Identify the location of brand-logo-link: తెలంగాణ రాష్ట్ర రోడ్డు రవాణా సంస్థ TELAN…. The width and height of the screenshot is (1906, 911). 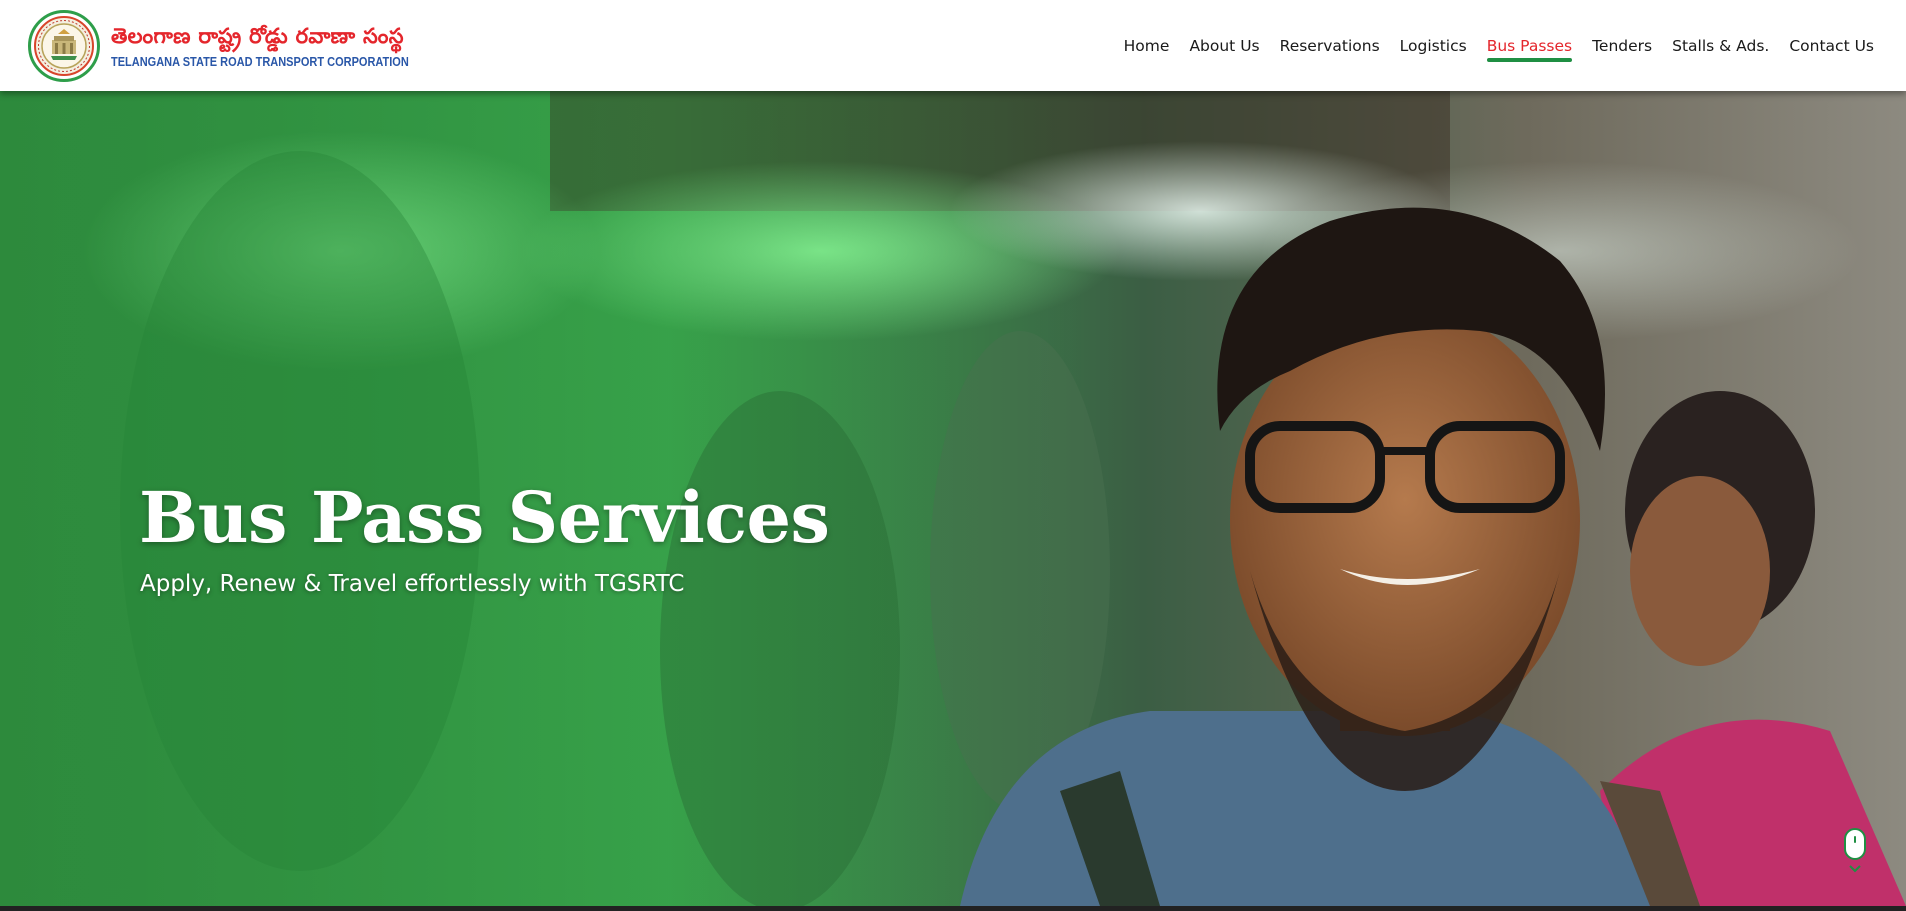
(238, 45).